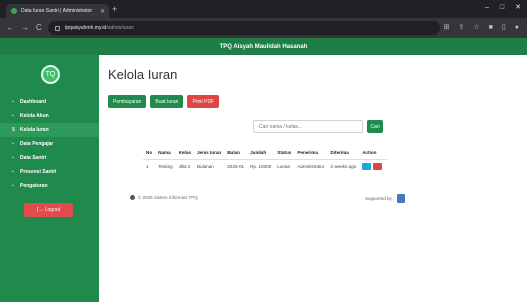 The height and width of the screenshot is (302, 527). What do you see at coordinates (373, 153) in the screenshot?
I see `col-action: Action` at bounding box center [373, 153].